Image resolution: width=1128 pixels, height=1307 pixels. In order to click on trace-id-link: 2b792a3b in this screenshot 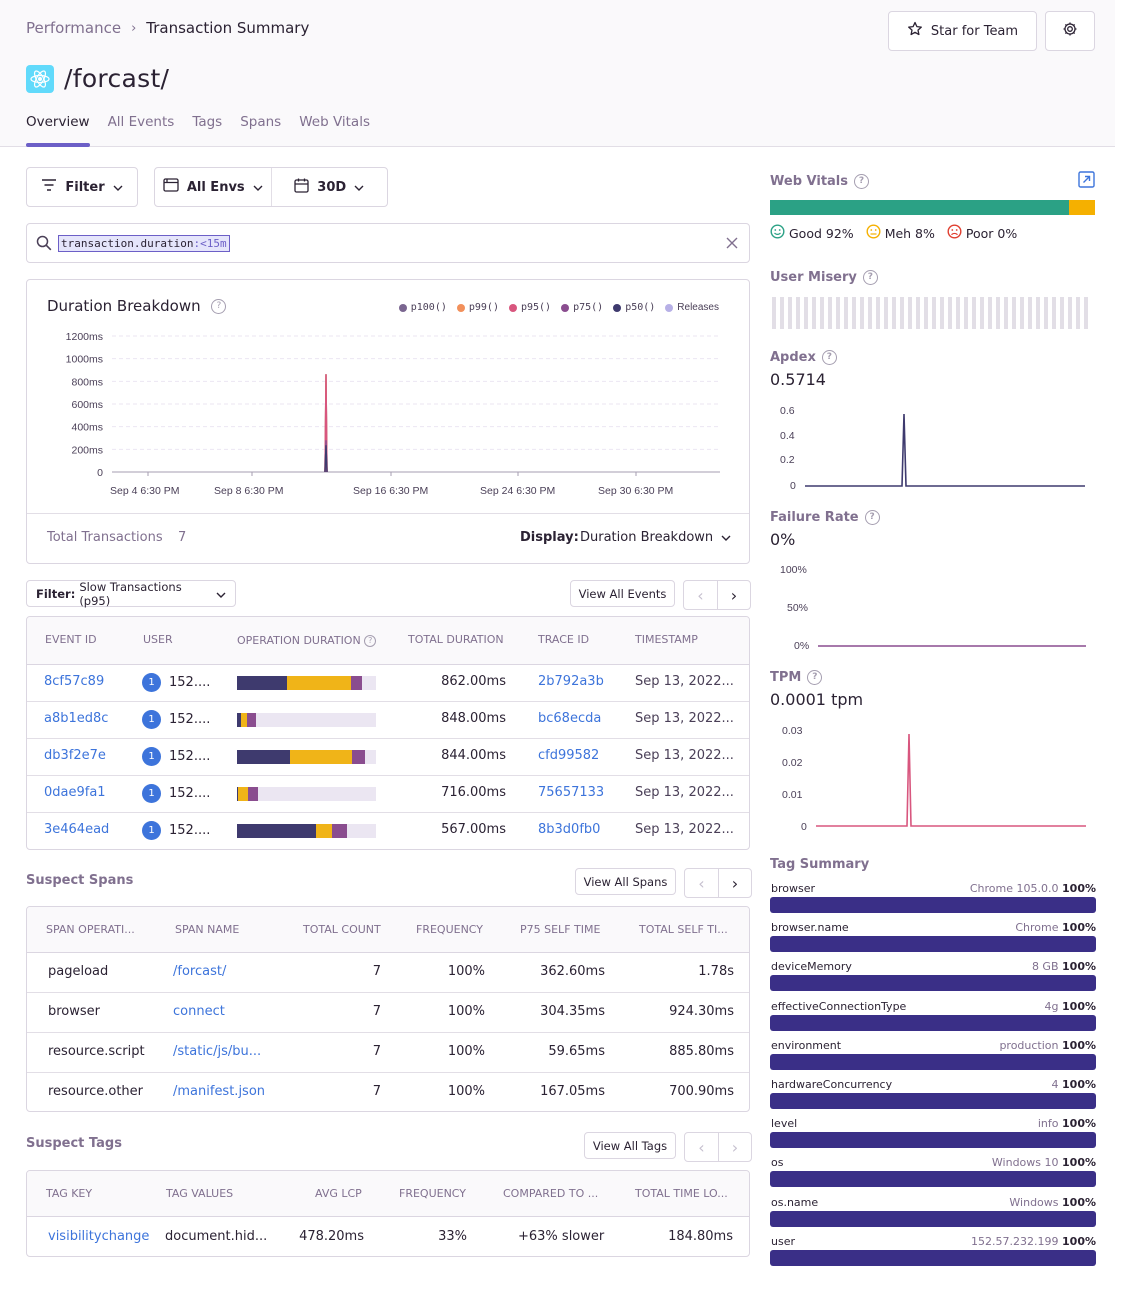, I will do `click(571, 681)`.